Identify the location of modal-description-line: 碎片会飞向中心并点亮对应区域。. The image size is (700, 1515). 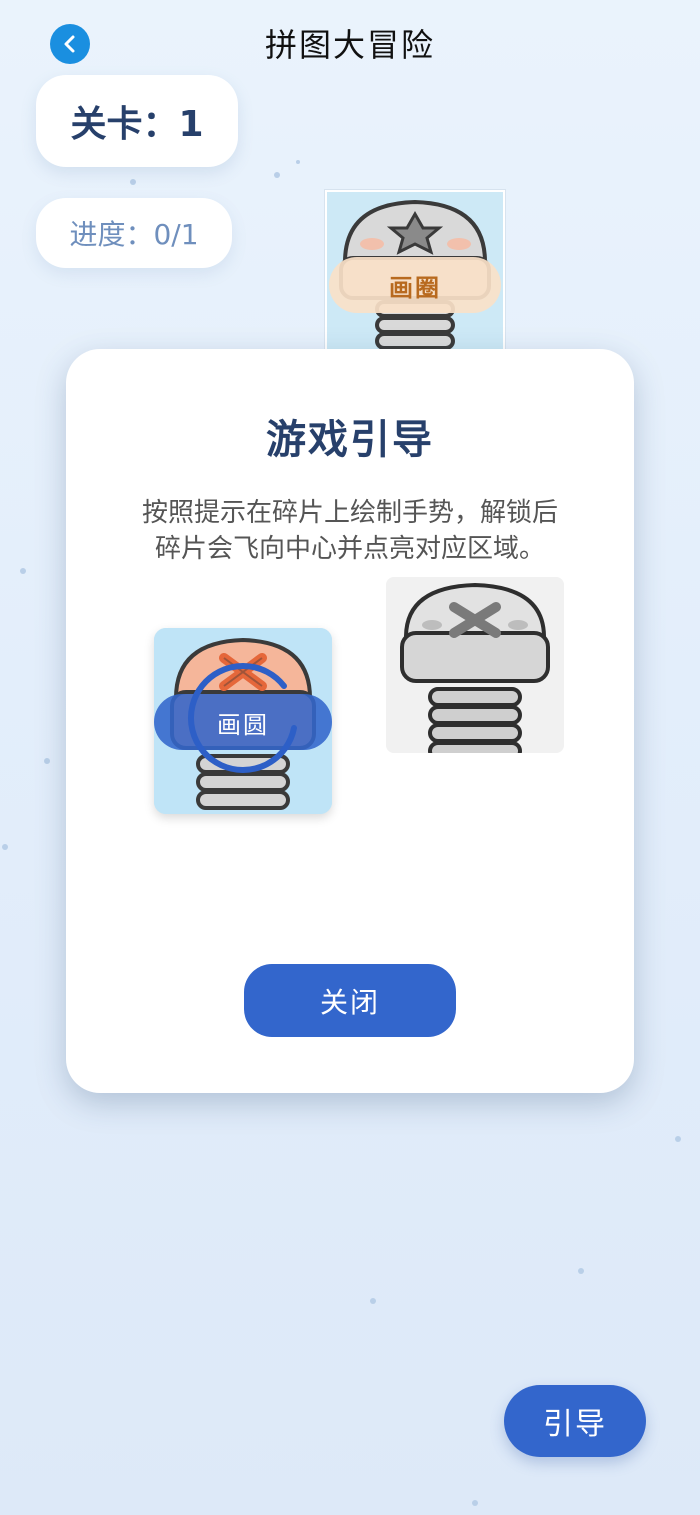
(349, 549).